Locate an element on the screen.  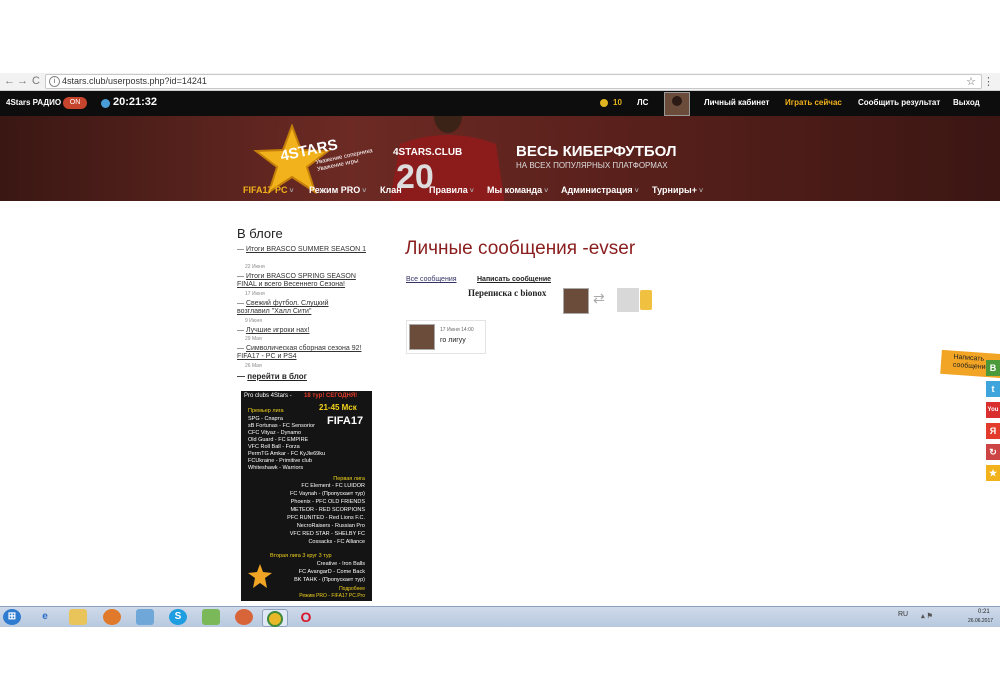
blog-date: 9 Июня is located at coordinates (253, 321).